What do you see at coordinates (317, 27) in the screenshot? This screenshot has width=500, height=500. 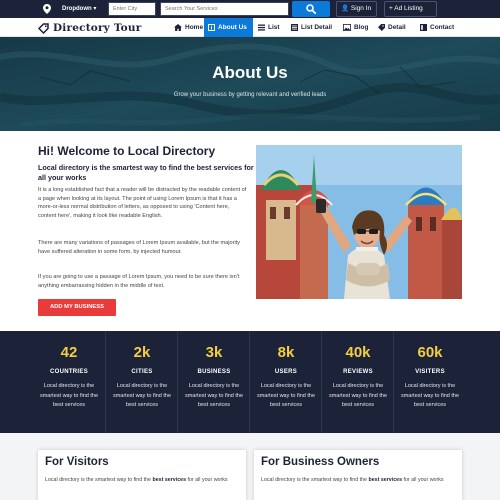 I see `nav-list-detail-label: List Detail` at bounding box center [317, 27].